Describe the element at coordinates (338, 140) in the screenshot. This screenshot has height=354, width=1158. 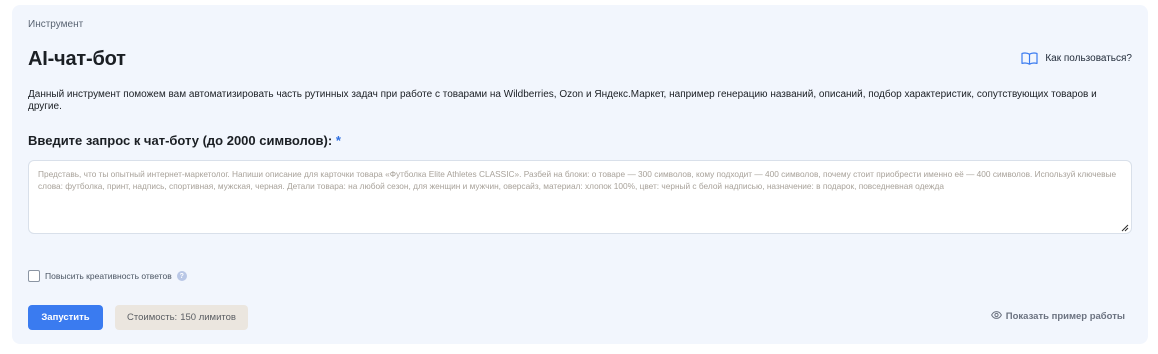
I see `required-mark: *` at that location.